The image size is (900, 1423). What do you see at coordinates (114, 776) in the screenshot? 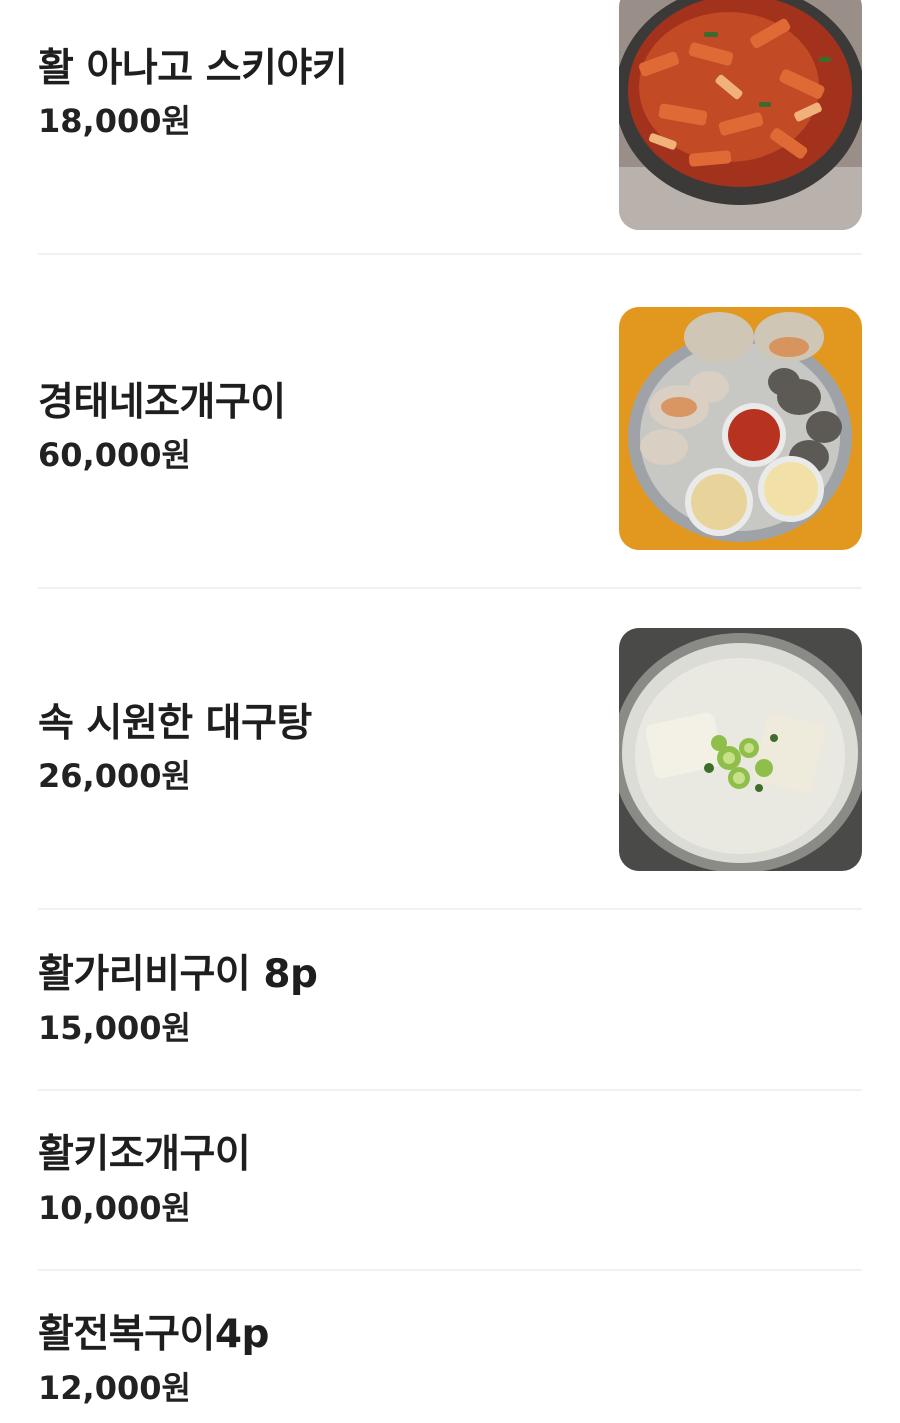
I see `menu-item-price: 26,000원` at bounding box center [114, 776].